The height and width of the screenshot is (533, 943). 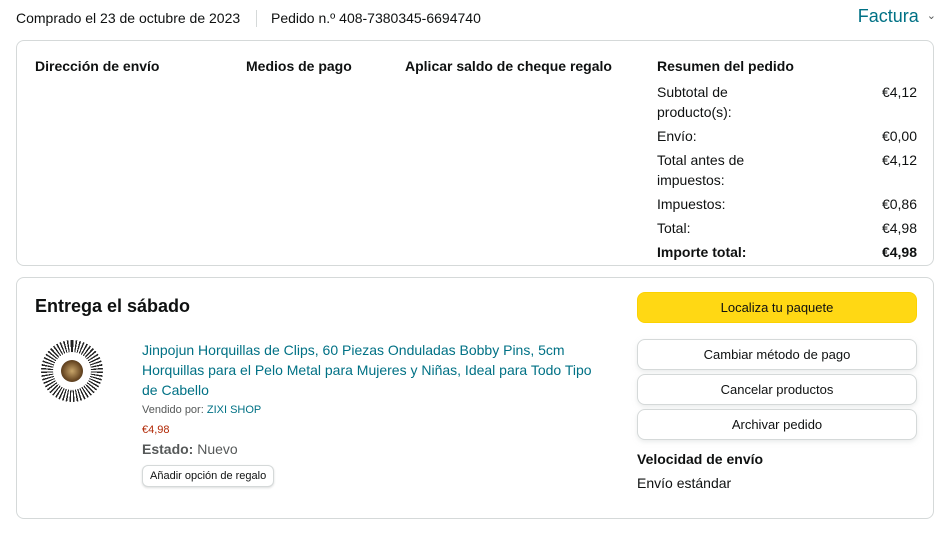 I want to click on grand-total-label: Importe total:, so click(x=702, y=252).